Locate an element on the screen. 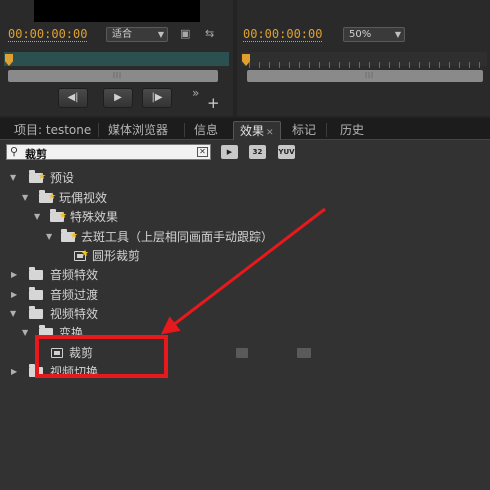  tree-item-label: 预设 is located at coordinates (62, 178).